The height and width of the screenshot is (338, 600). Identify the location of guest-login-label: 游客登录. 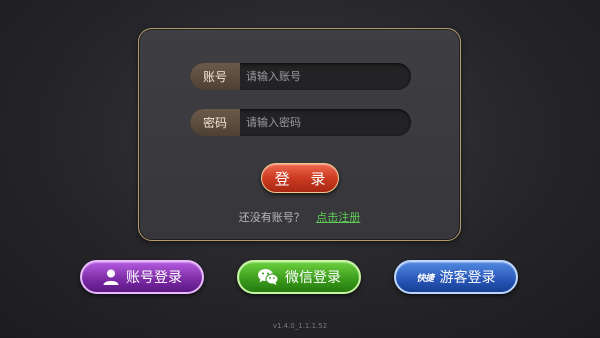
(467, 278).